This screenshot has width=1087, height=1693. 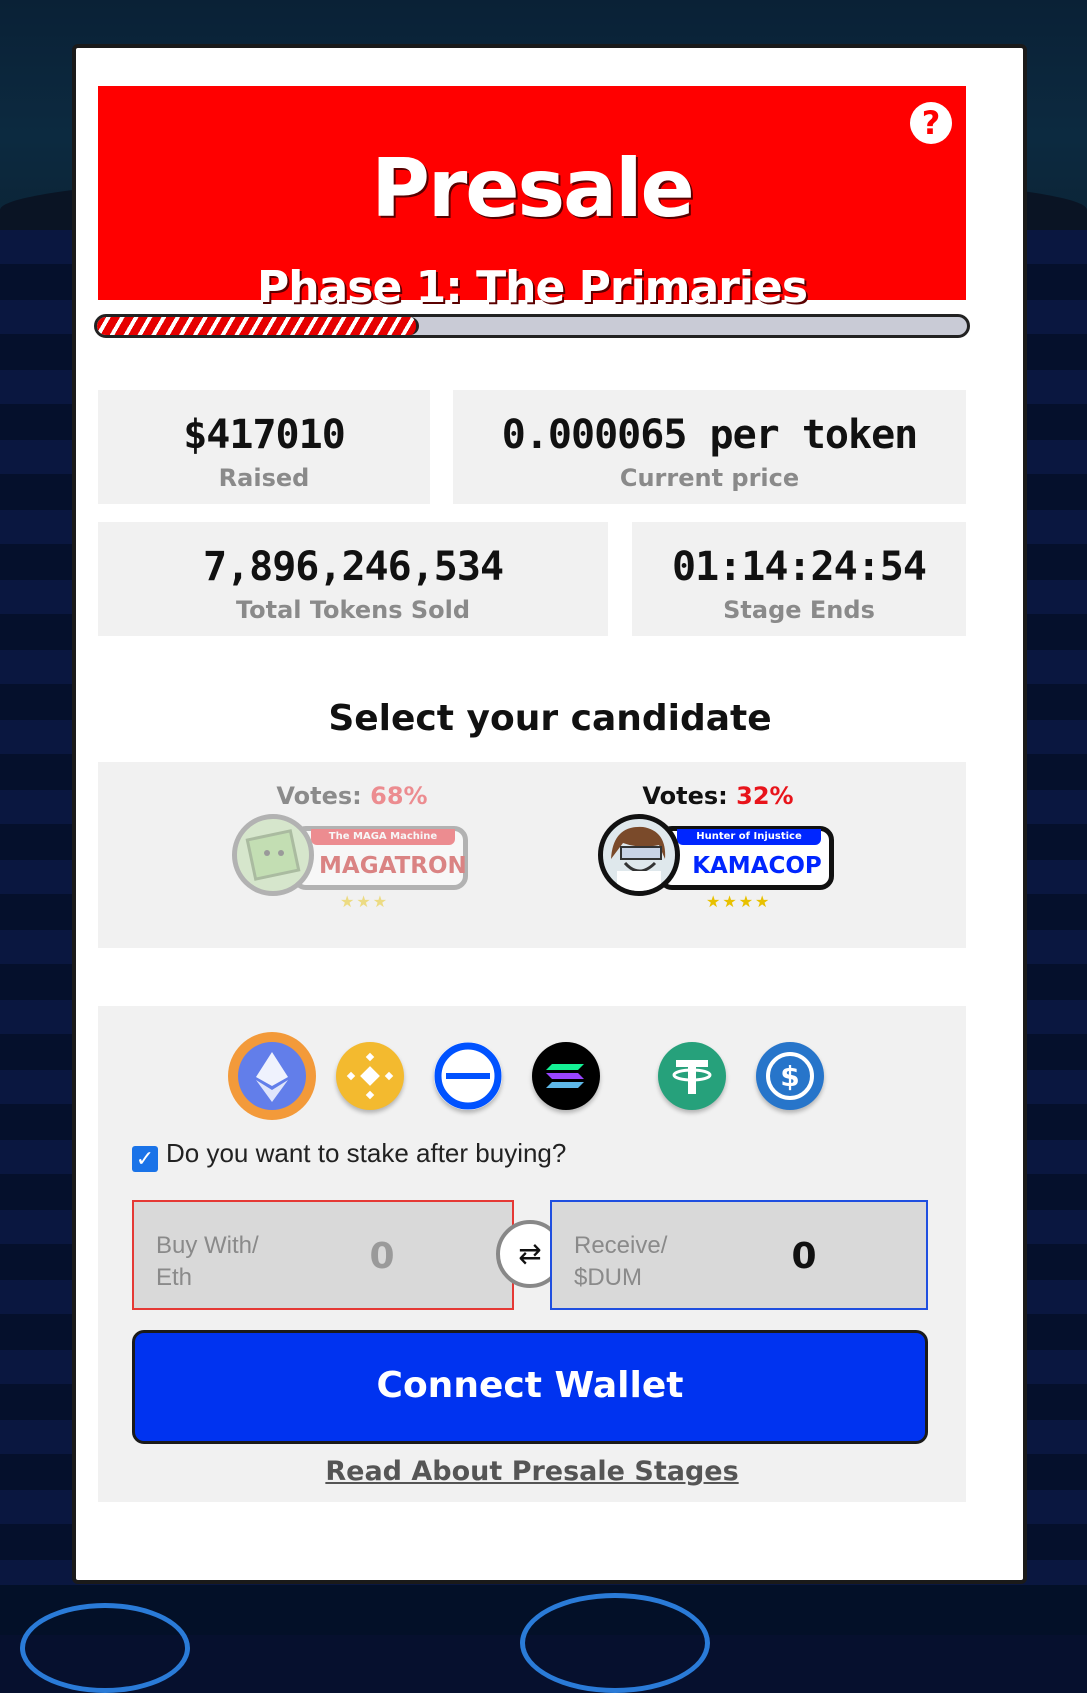 I want to click on connect-wallet-button: Connect Wallet, so click(x=530, y=1387).